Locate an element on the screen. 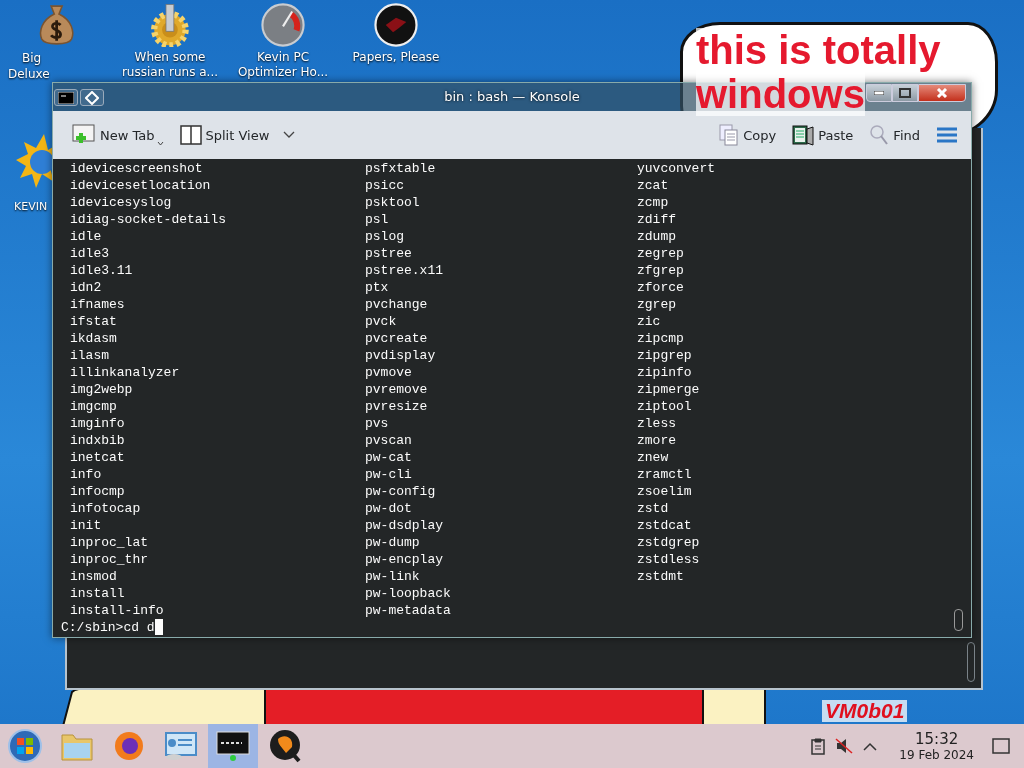 Image resolution: width=1024 pixels, height=768 pixels. command-prompt: C:/sbin>cd d is located at coordinates (108, 627).